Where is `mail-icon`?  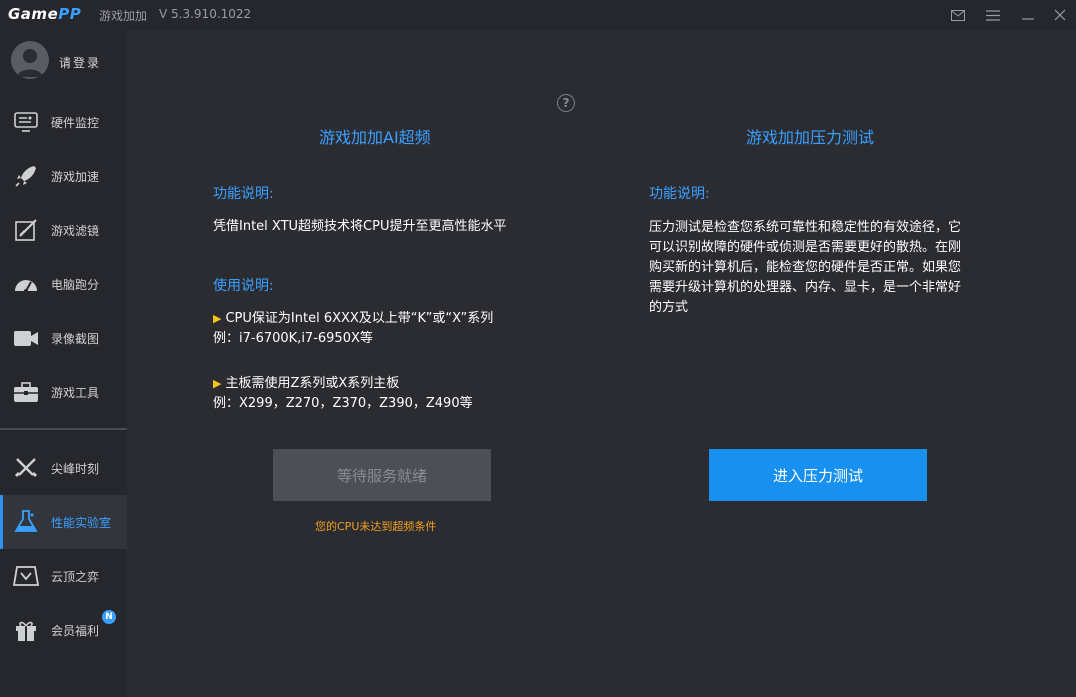 mail-icon is located at coordinates (958, 15).